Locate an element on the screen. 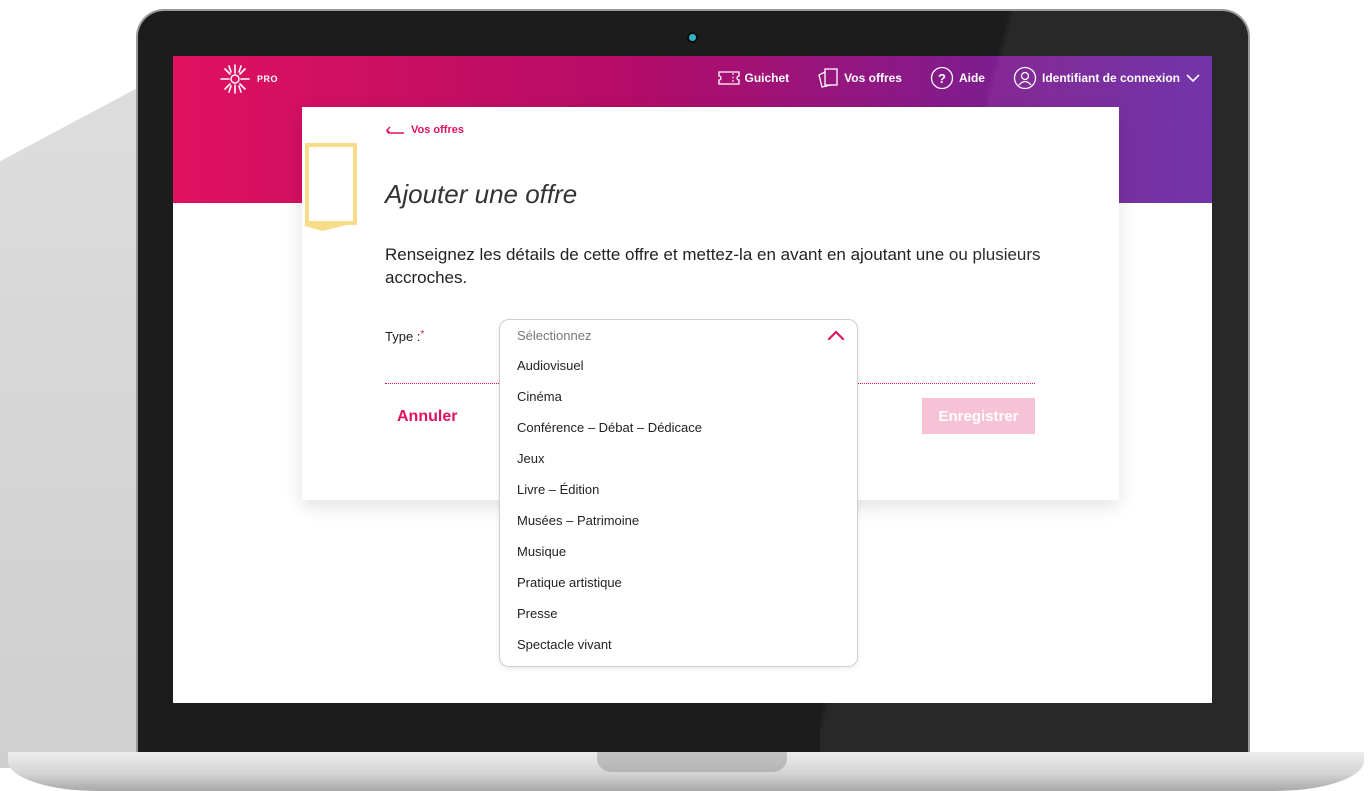 This screenshot has width=1368, height=791. nav-guichet: Guichet is located at coordinates (753, 78).